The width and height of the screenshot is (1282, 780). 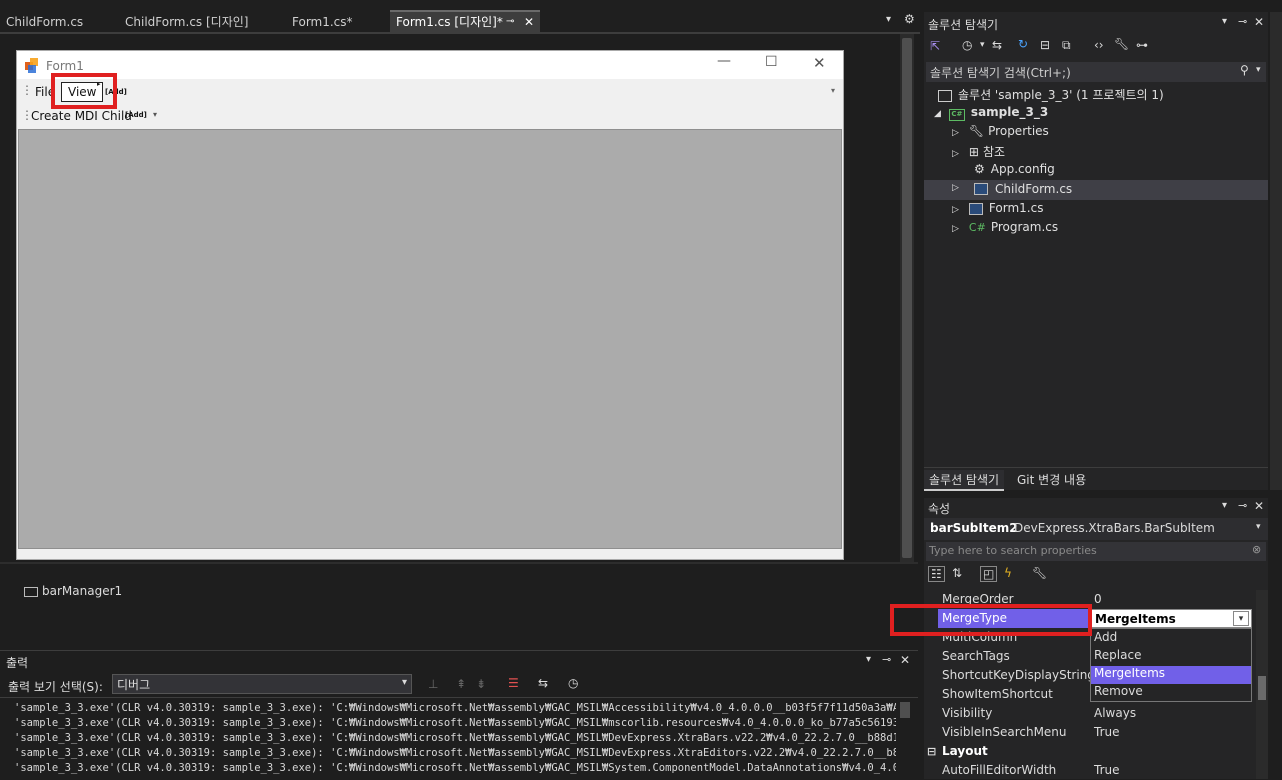 I want to click on properties-toolbar: ☷ ⇅ ◰ ϟ 🔧︎, so click(x=1096, y=576).